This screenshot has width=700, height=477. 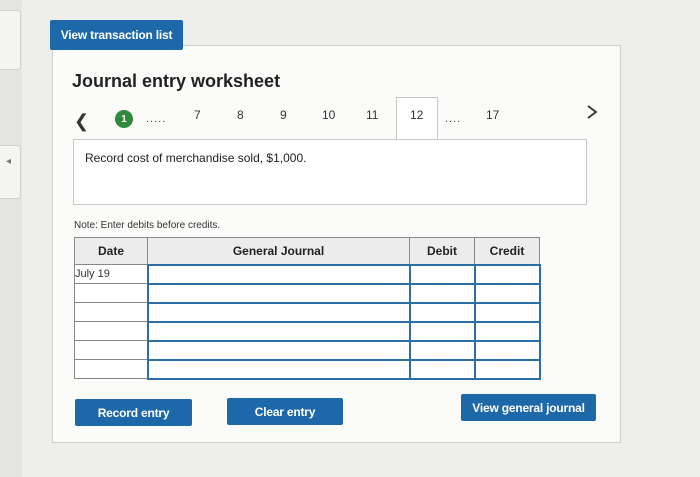 What do you see at coordinates (147, 225) in the screenshot?
I see `entry-note: Note: Enter debits before credits.` at bounding box center [147, 225].